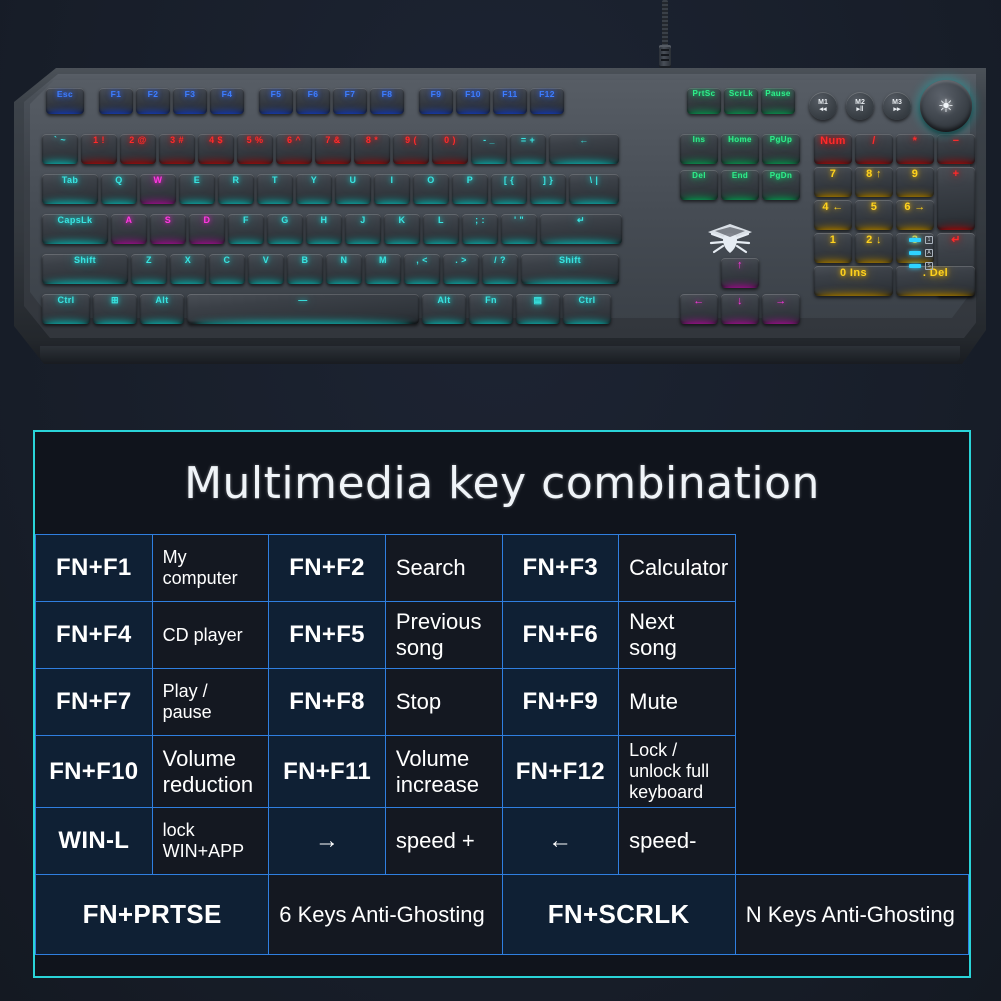 The image size is (1001, 1001). Describe the element at coordinates (275, 189) in the screenshot. I see `key-t: T` at that location.